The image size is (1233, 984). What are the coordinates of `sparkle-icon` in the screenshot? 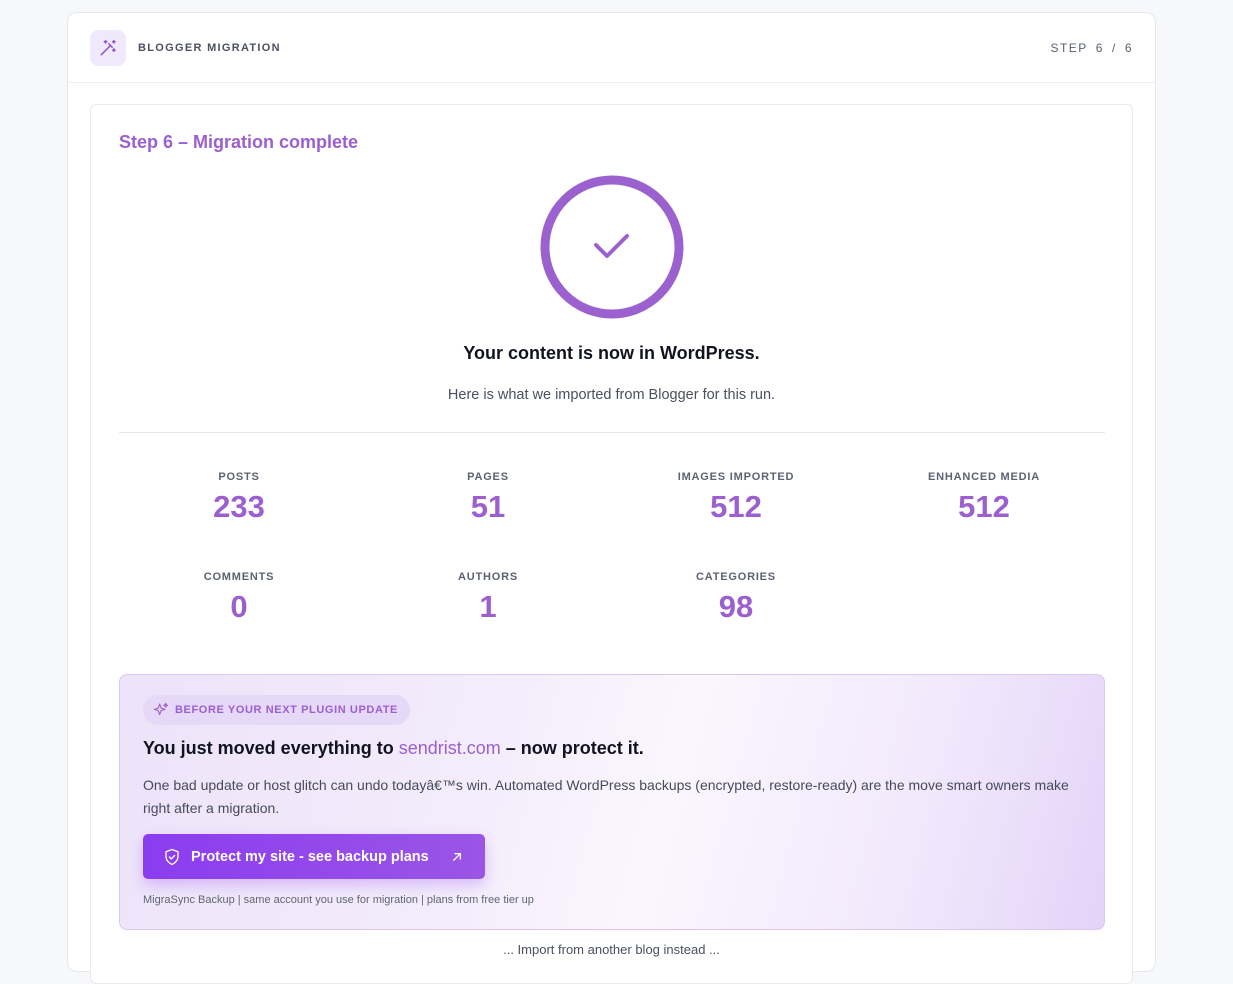 It's located at (161, 709).